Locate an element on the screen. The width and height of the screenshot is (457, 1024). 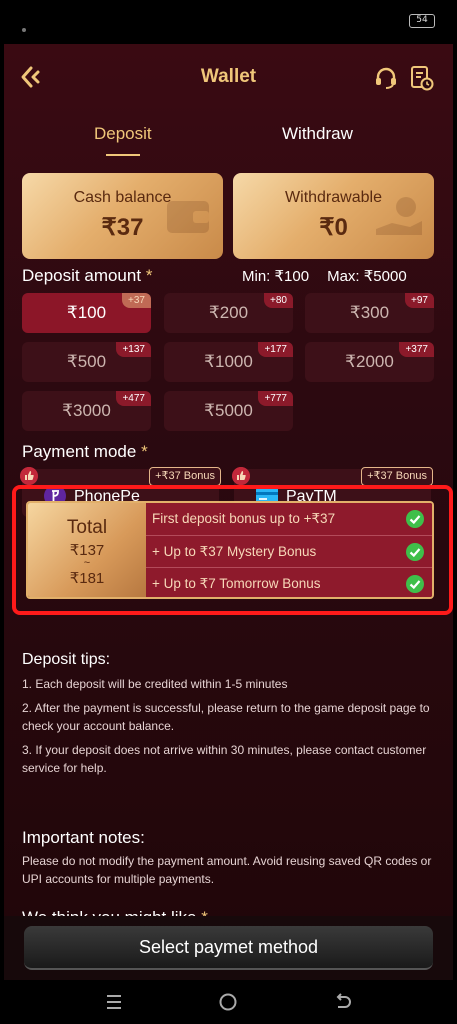
bonus-total-label: Total is located at coordinates (87, 527).